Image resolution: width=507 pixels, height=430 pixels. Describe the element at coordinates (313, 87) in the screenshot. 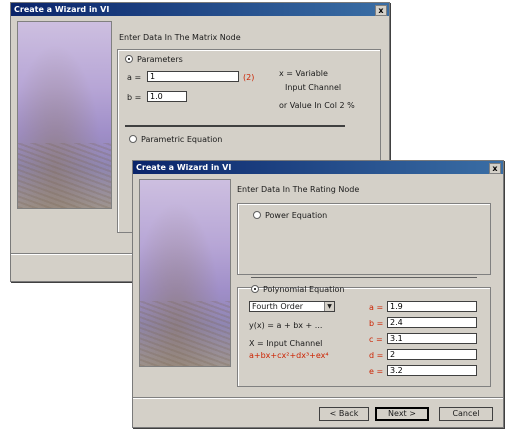

I see `back-right-text-2: Input Channel` at that location.